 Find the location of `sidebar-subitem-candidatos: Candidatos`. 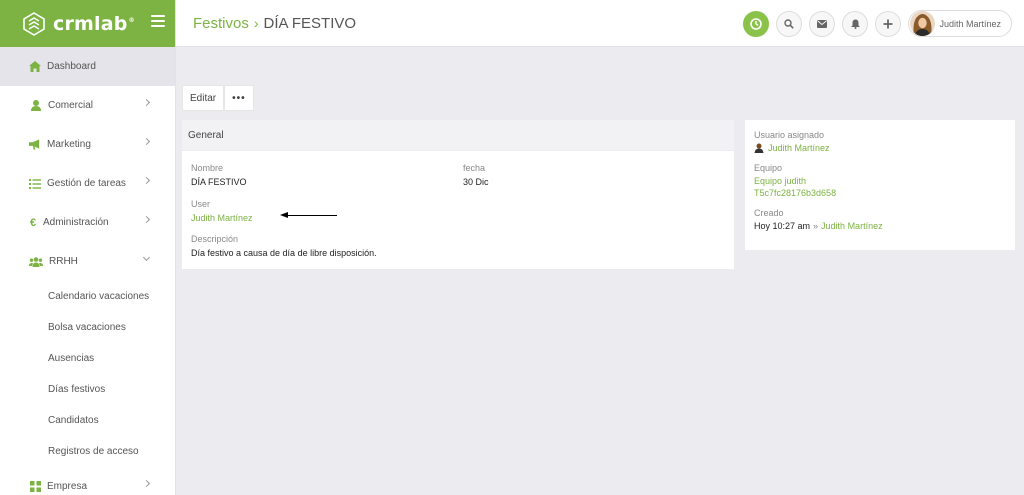

sidebar-subitem-candidatos: Candidatos is located at coordinates (87, 420).